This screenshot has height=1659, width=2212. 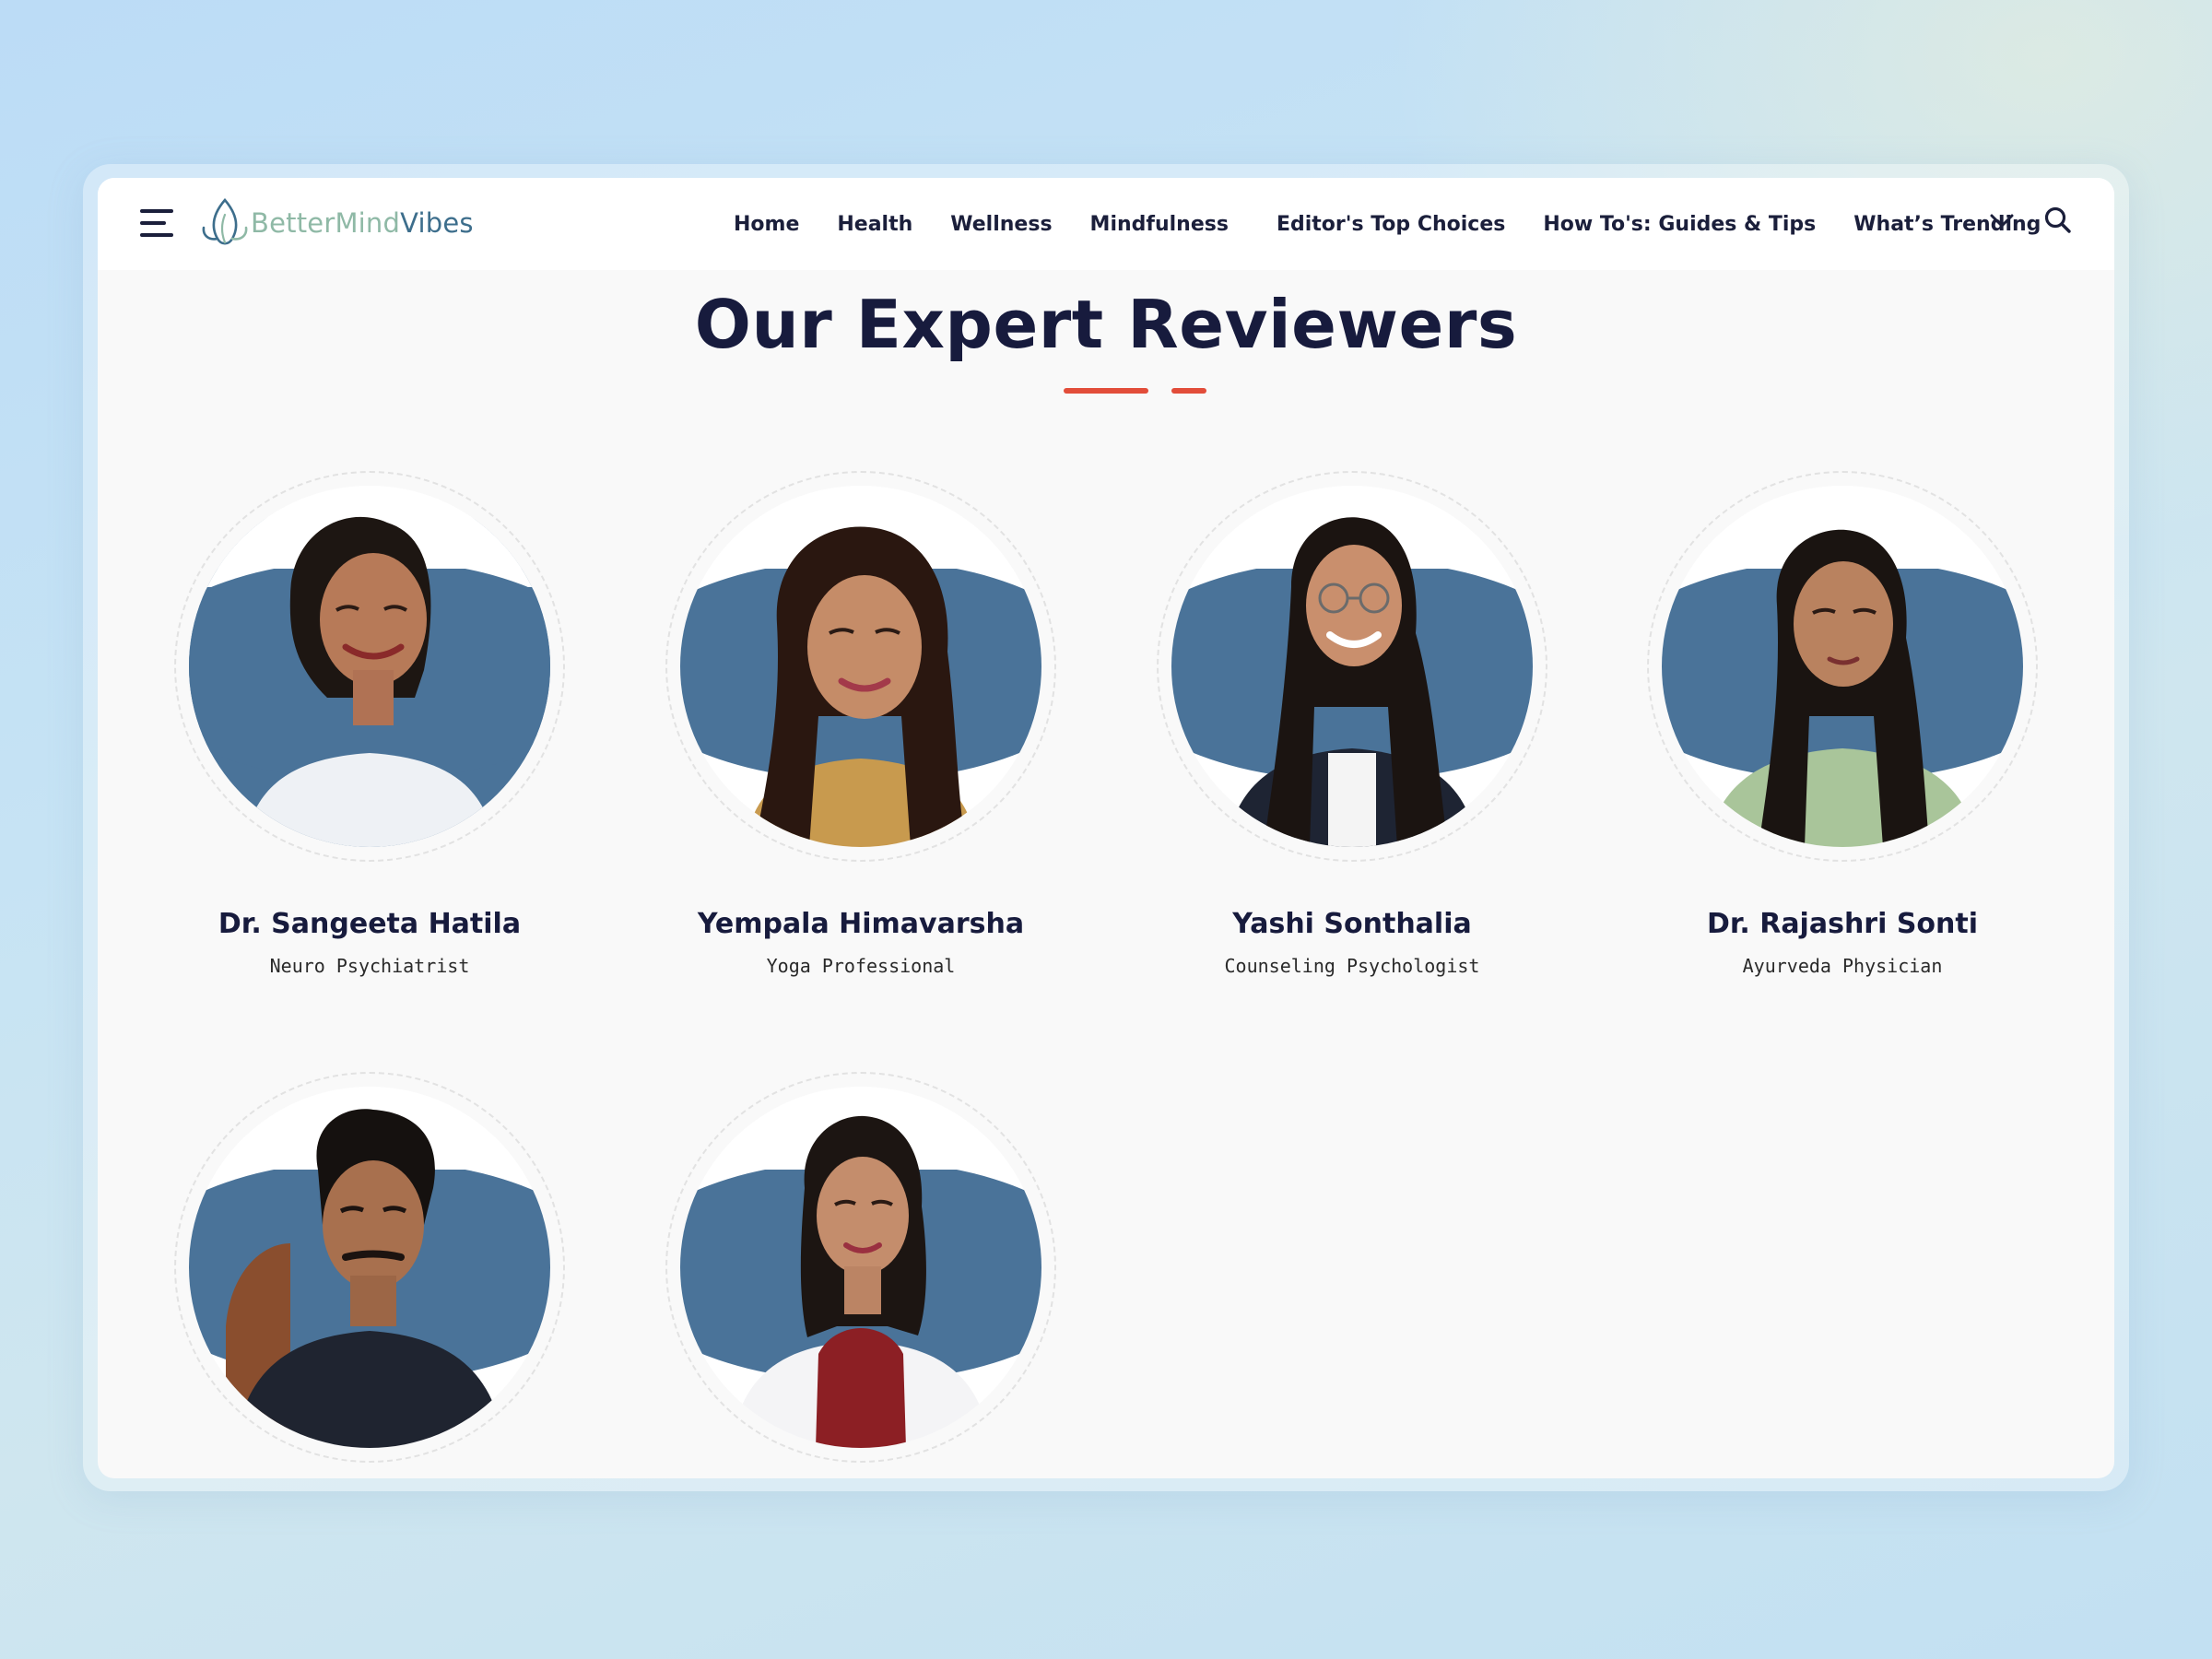 What do you see at coordinates (326, 223) in the screenshot?
I see `logo-text-part1: BetterMind` at bounding box center [326, 223].